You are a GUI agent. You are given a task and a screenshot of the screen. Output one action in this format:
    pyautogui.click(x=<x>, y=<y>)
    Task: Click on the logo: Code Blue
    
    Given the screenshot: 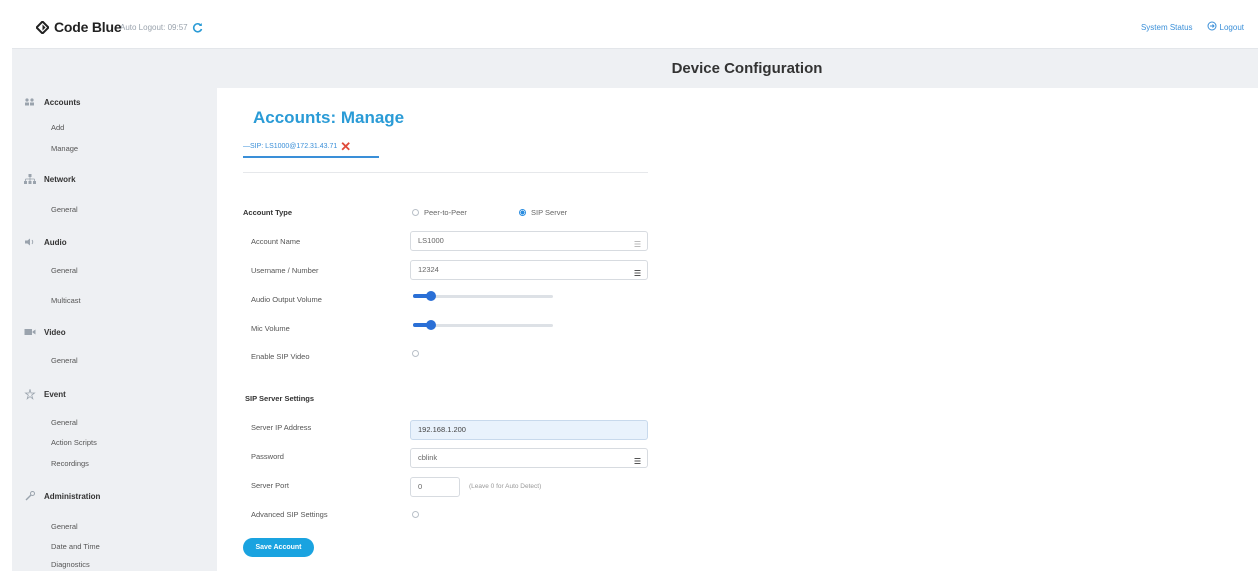 What is the action you would take?
    pyautogui.click(x=79, y=27)
    